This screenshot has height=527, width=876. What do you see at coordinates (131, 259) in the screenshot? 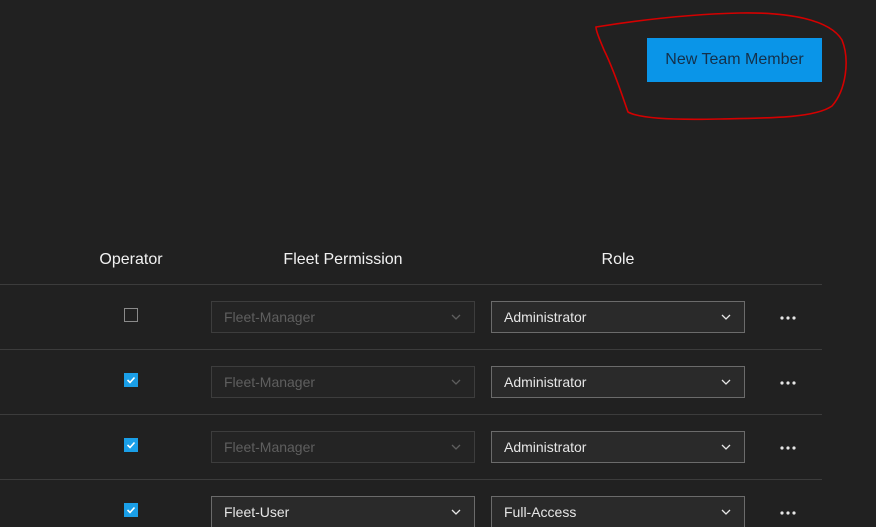
I see `column-header-operator: Operator` at bounding box center [131, 259].